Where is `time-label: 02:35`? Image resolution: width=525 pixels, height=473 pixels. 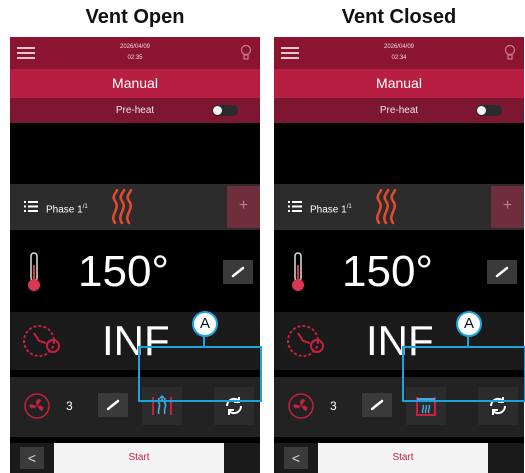
time-label: 02:35 is located at coordinates (135, 58).